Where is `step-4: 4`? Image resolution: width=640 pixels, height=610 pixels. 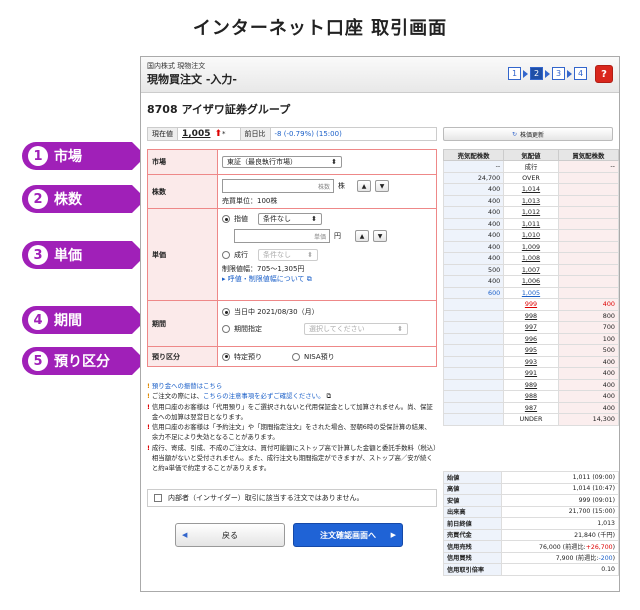
step-4: 4 is located at coordinates (580, 73).